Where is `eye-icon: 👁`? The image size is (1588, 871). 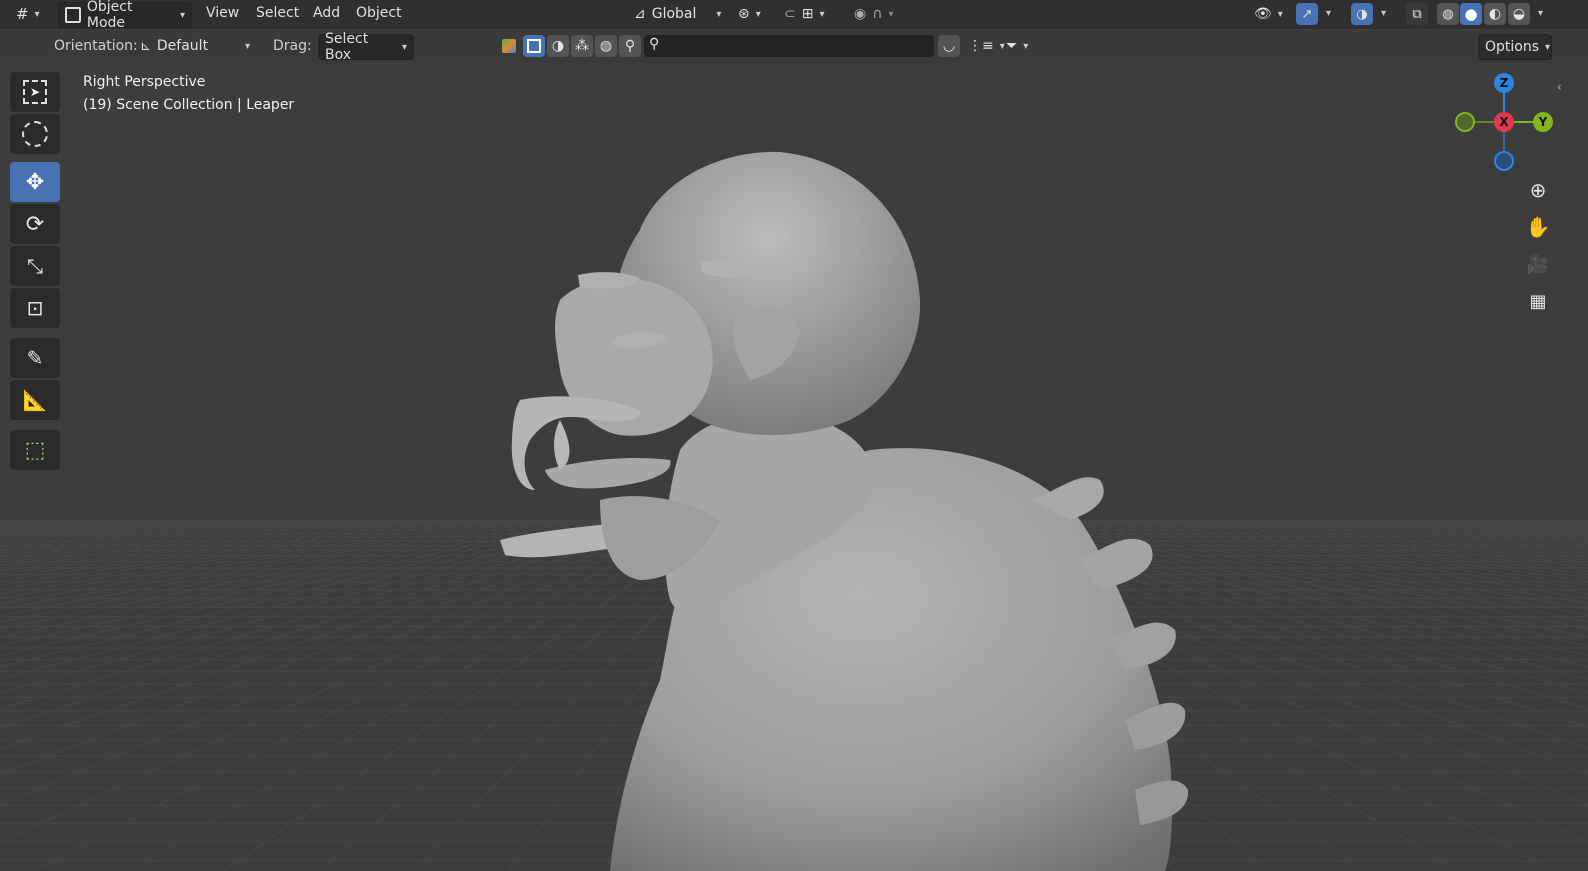
eye-icon: 👁 is located at coordinates (1263, 14).